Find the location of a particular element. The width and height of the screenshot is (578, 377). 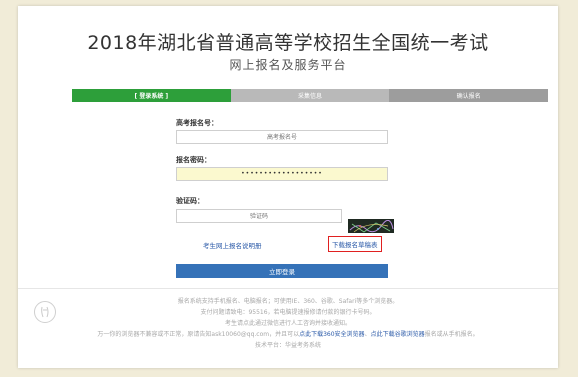

page-subtitle: 网上报名及服务平台 is located at coordinates (288, 65).